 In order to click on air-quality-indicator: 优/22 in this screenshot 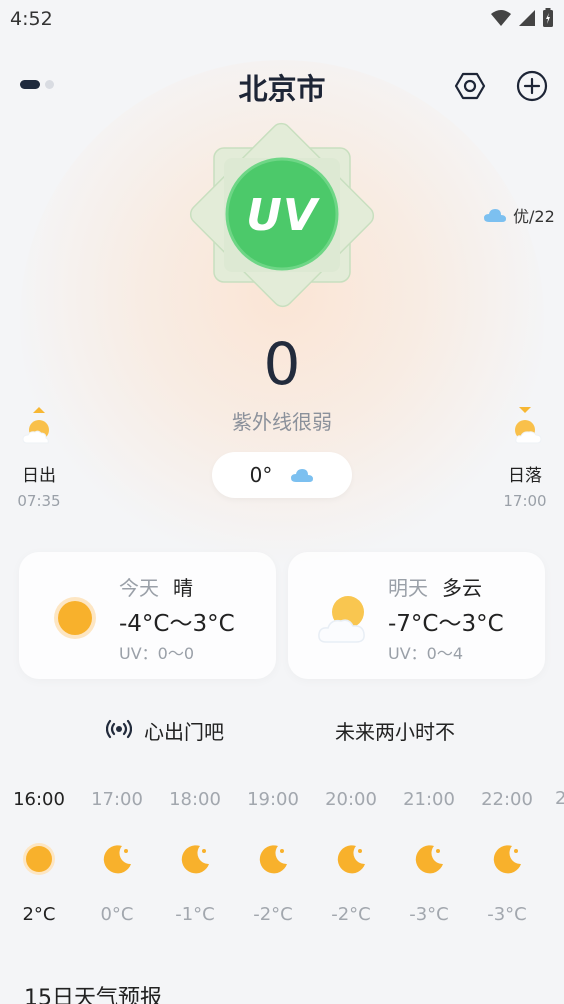, I will do `click(519, 215)`.